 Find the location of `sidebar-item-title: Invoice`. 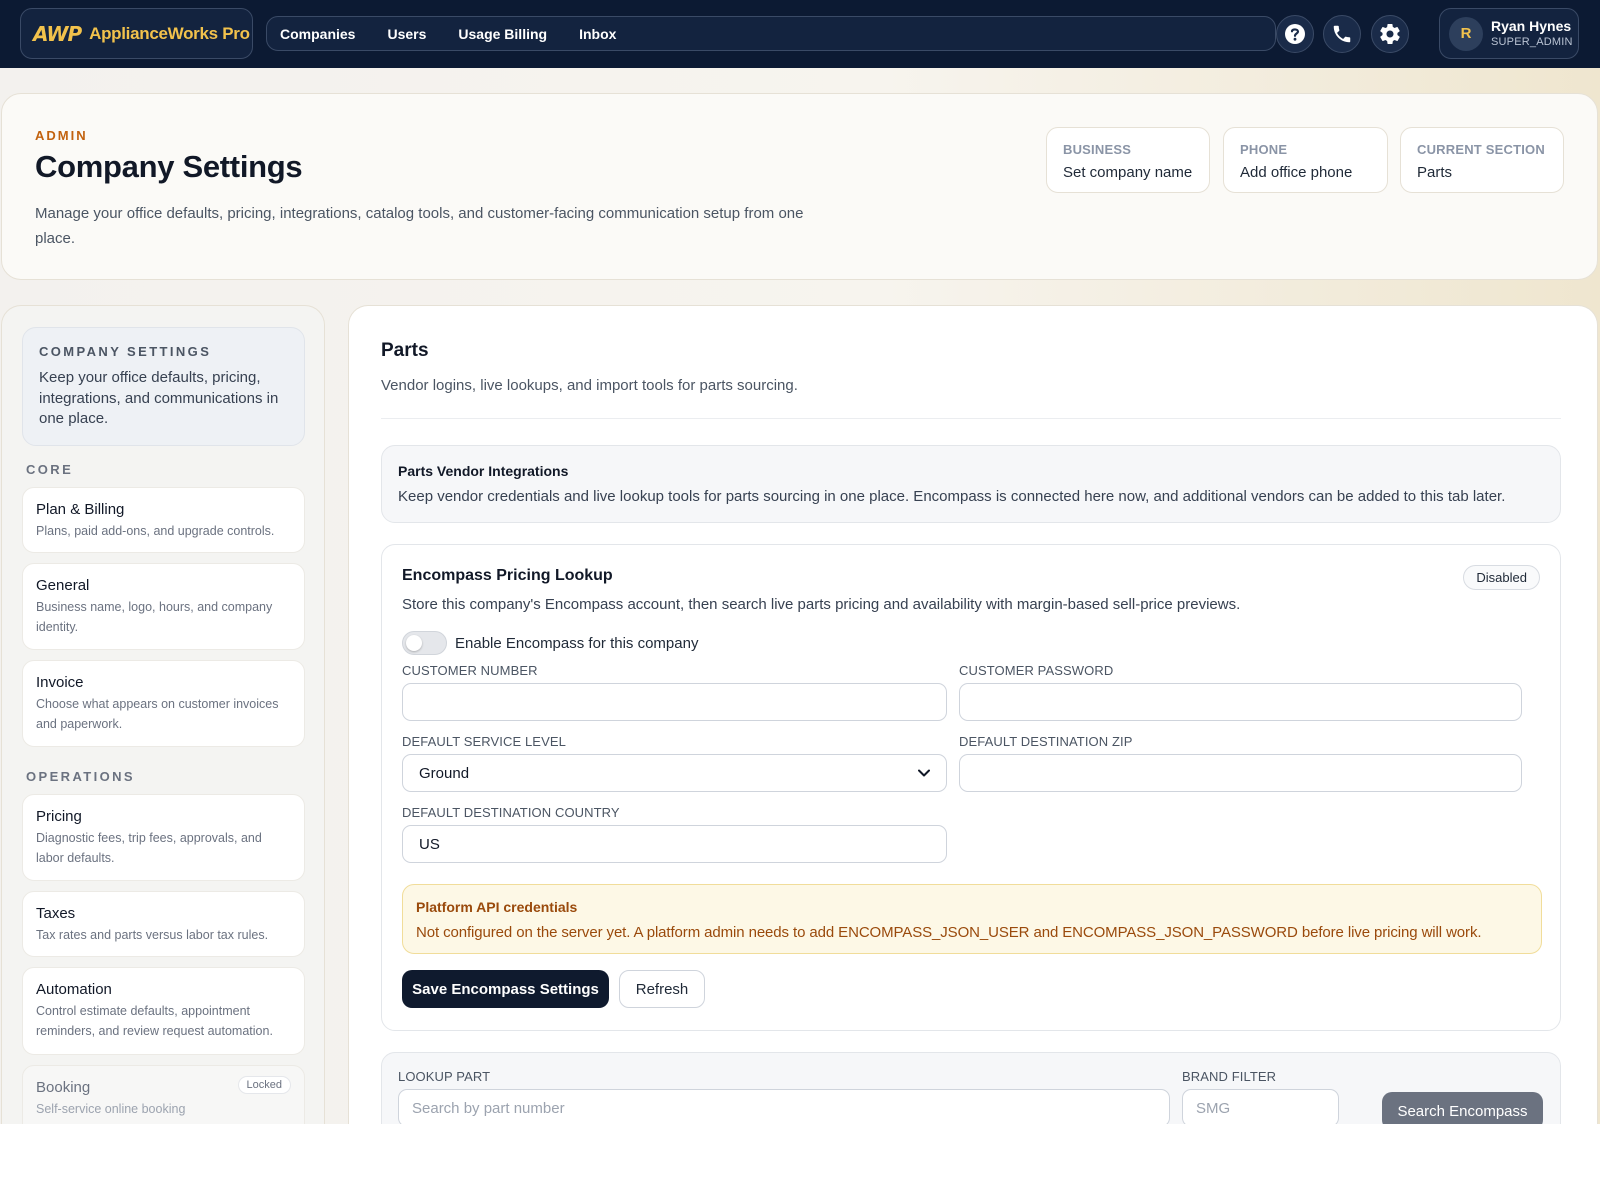

sidebar-item-title: Invoice is located at coordinates (60, 682).